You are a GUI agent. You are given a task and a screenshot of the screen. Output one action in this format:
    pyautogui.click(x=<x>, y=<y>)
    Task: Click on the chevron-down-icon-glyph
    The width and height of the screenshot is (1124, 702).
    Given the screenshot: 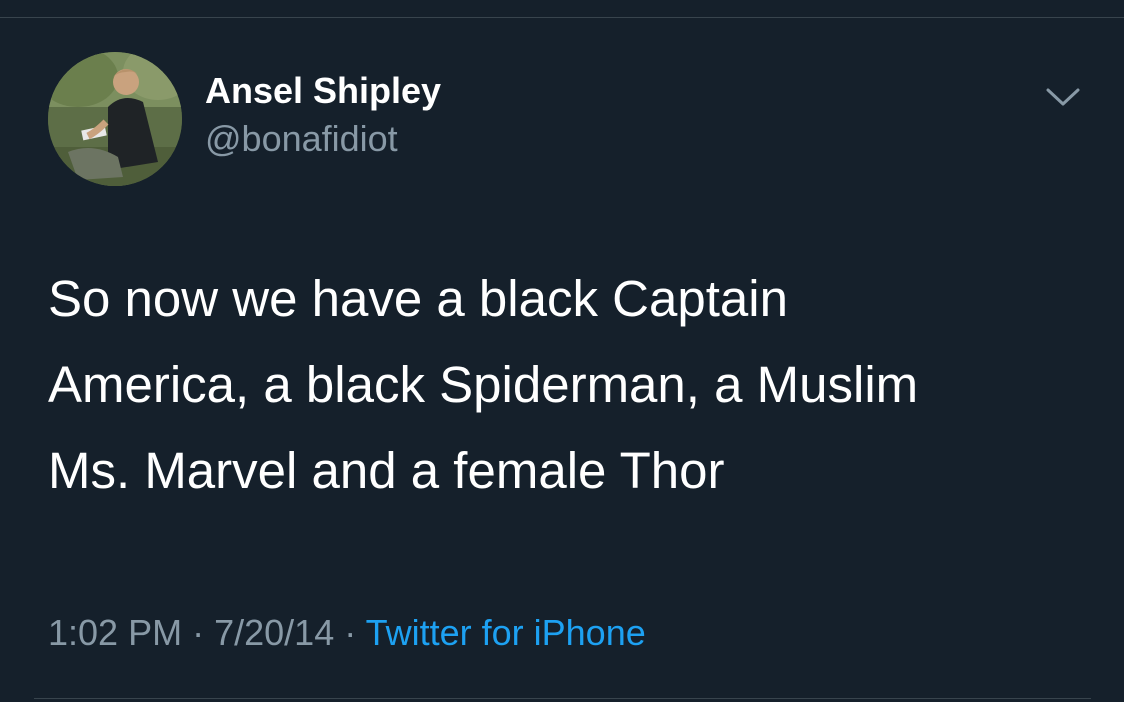 What is the action you would take?
    pyautogui.click(x=1063, y=97)
    